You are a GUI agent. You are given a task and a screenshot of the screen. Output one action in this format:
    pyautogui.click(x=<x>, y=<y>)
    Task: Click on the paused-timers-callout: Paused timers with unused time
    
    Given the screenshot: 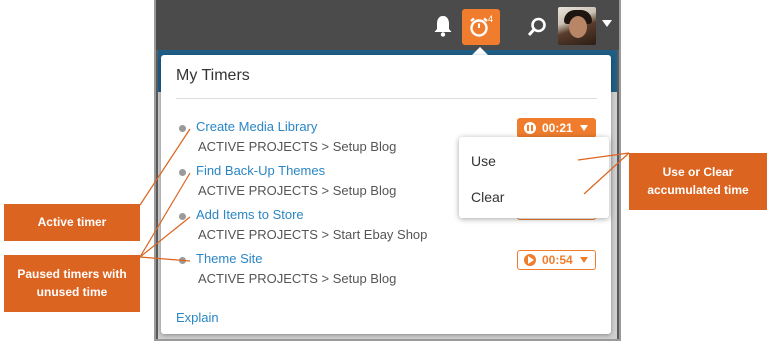 What is the action you would take?
    pyautogui.click(x=72, y=283)
    